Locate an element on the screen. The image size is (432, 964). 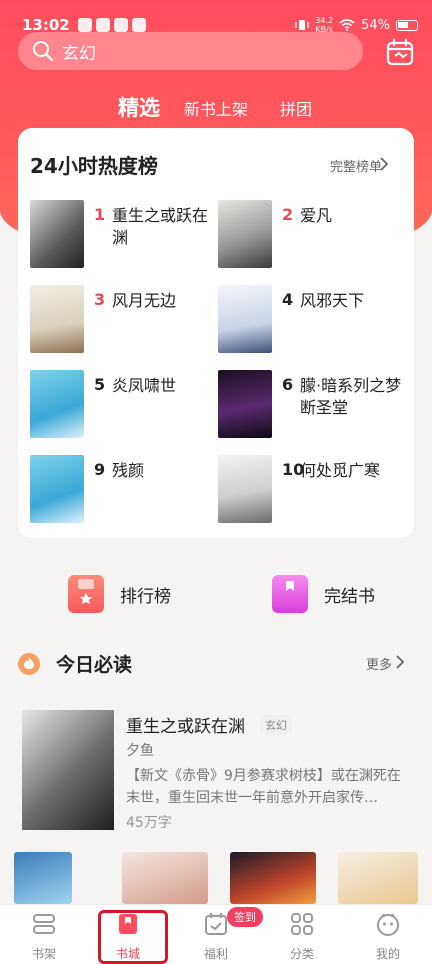
top-tabs: 精选 新书上架 拼团 is located at coordinates (216, 106).